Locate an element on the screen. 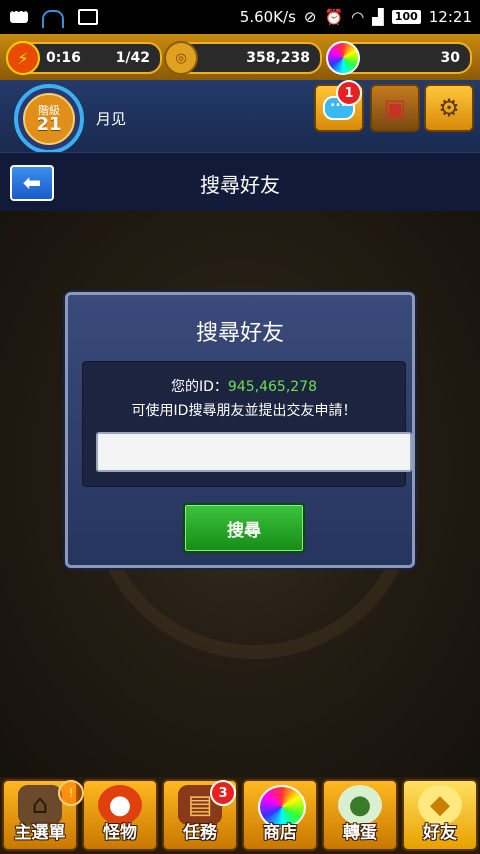 The image size is (480, 854). my-id-line: 您的ID：945,465,278 is located at coordinates (244, 386).